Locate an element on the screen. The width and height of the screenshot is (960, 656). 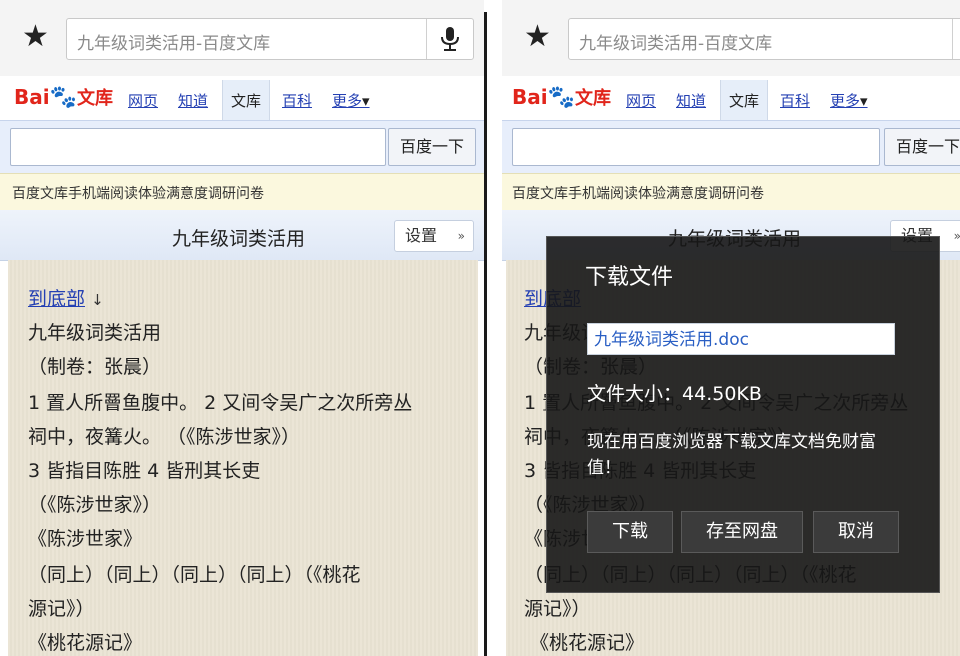
settings-button: 设置 » is located at coordinates (434, 236).